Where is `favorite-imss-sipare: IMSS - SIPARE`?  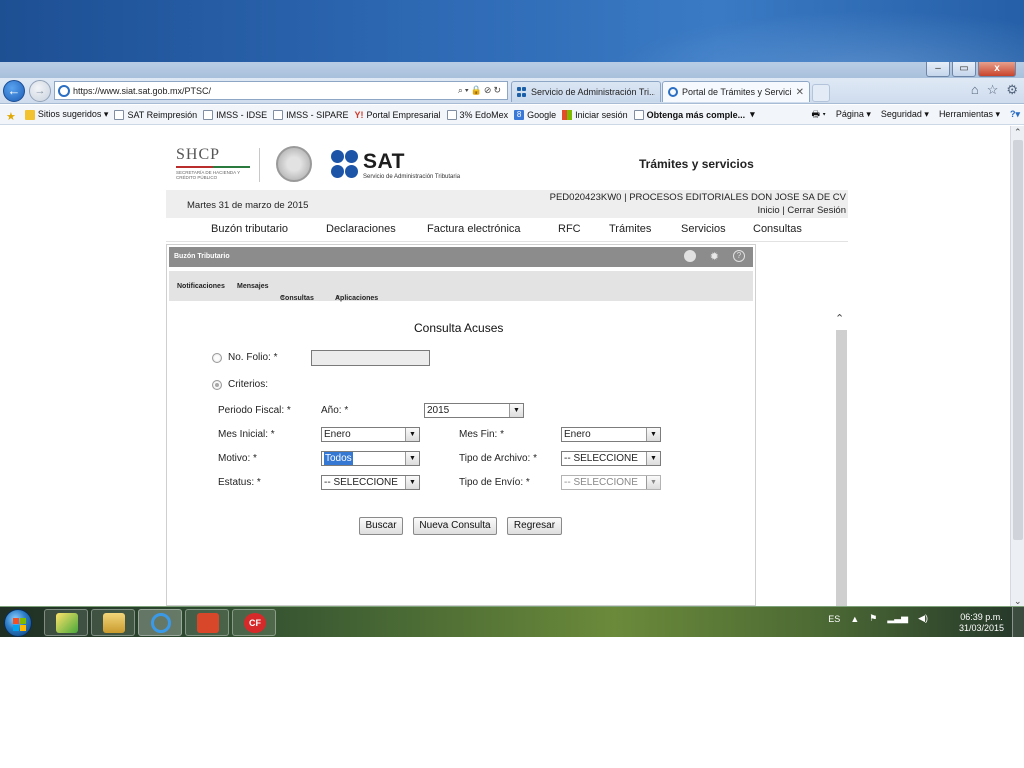 favorite-imss-sipare: IMSS - SIPARE is located at coordinates (311, 114).